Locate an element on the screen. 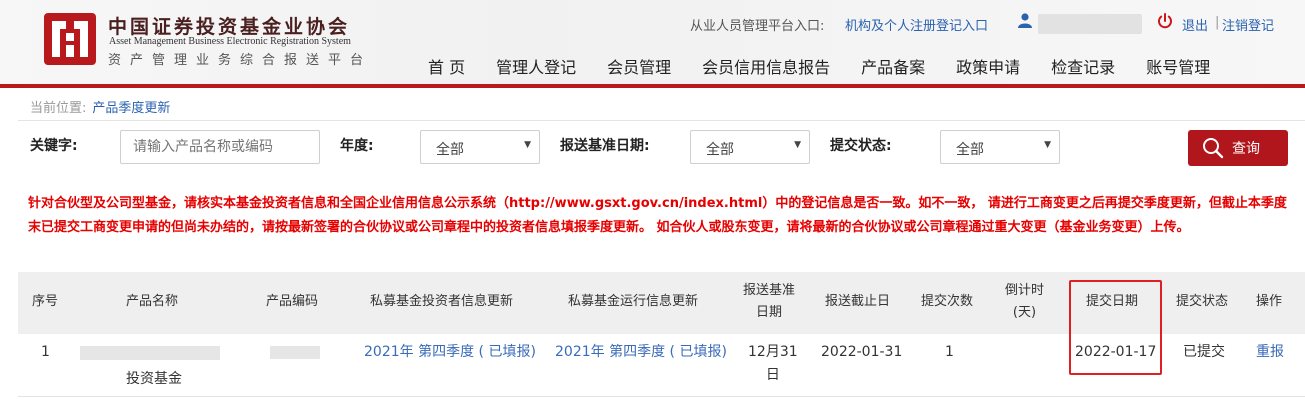  report-date-select-value: 全部 is located at coordinates (720, 150).